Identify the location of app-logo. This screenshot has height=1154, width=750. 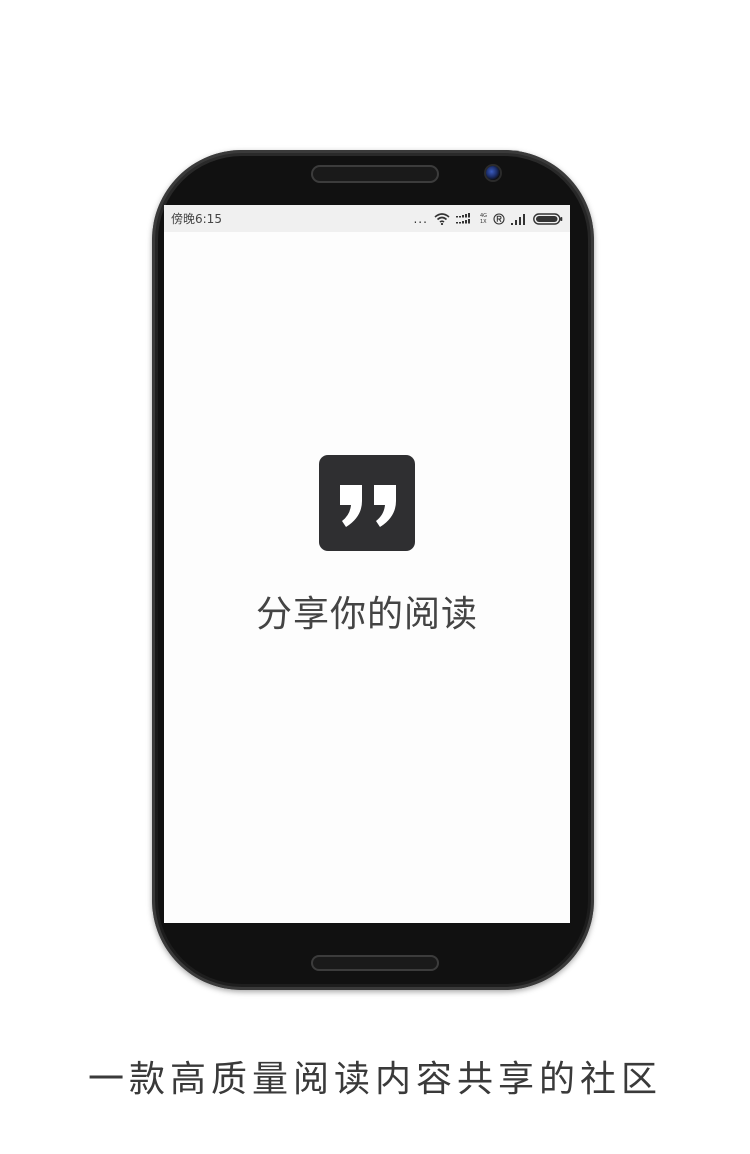
(367, 503).